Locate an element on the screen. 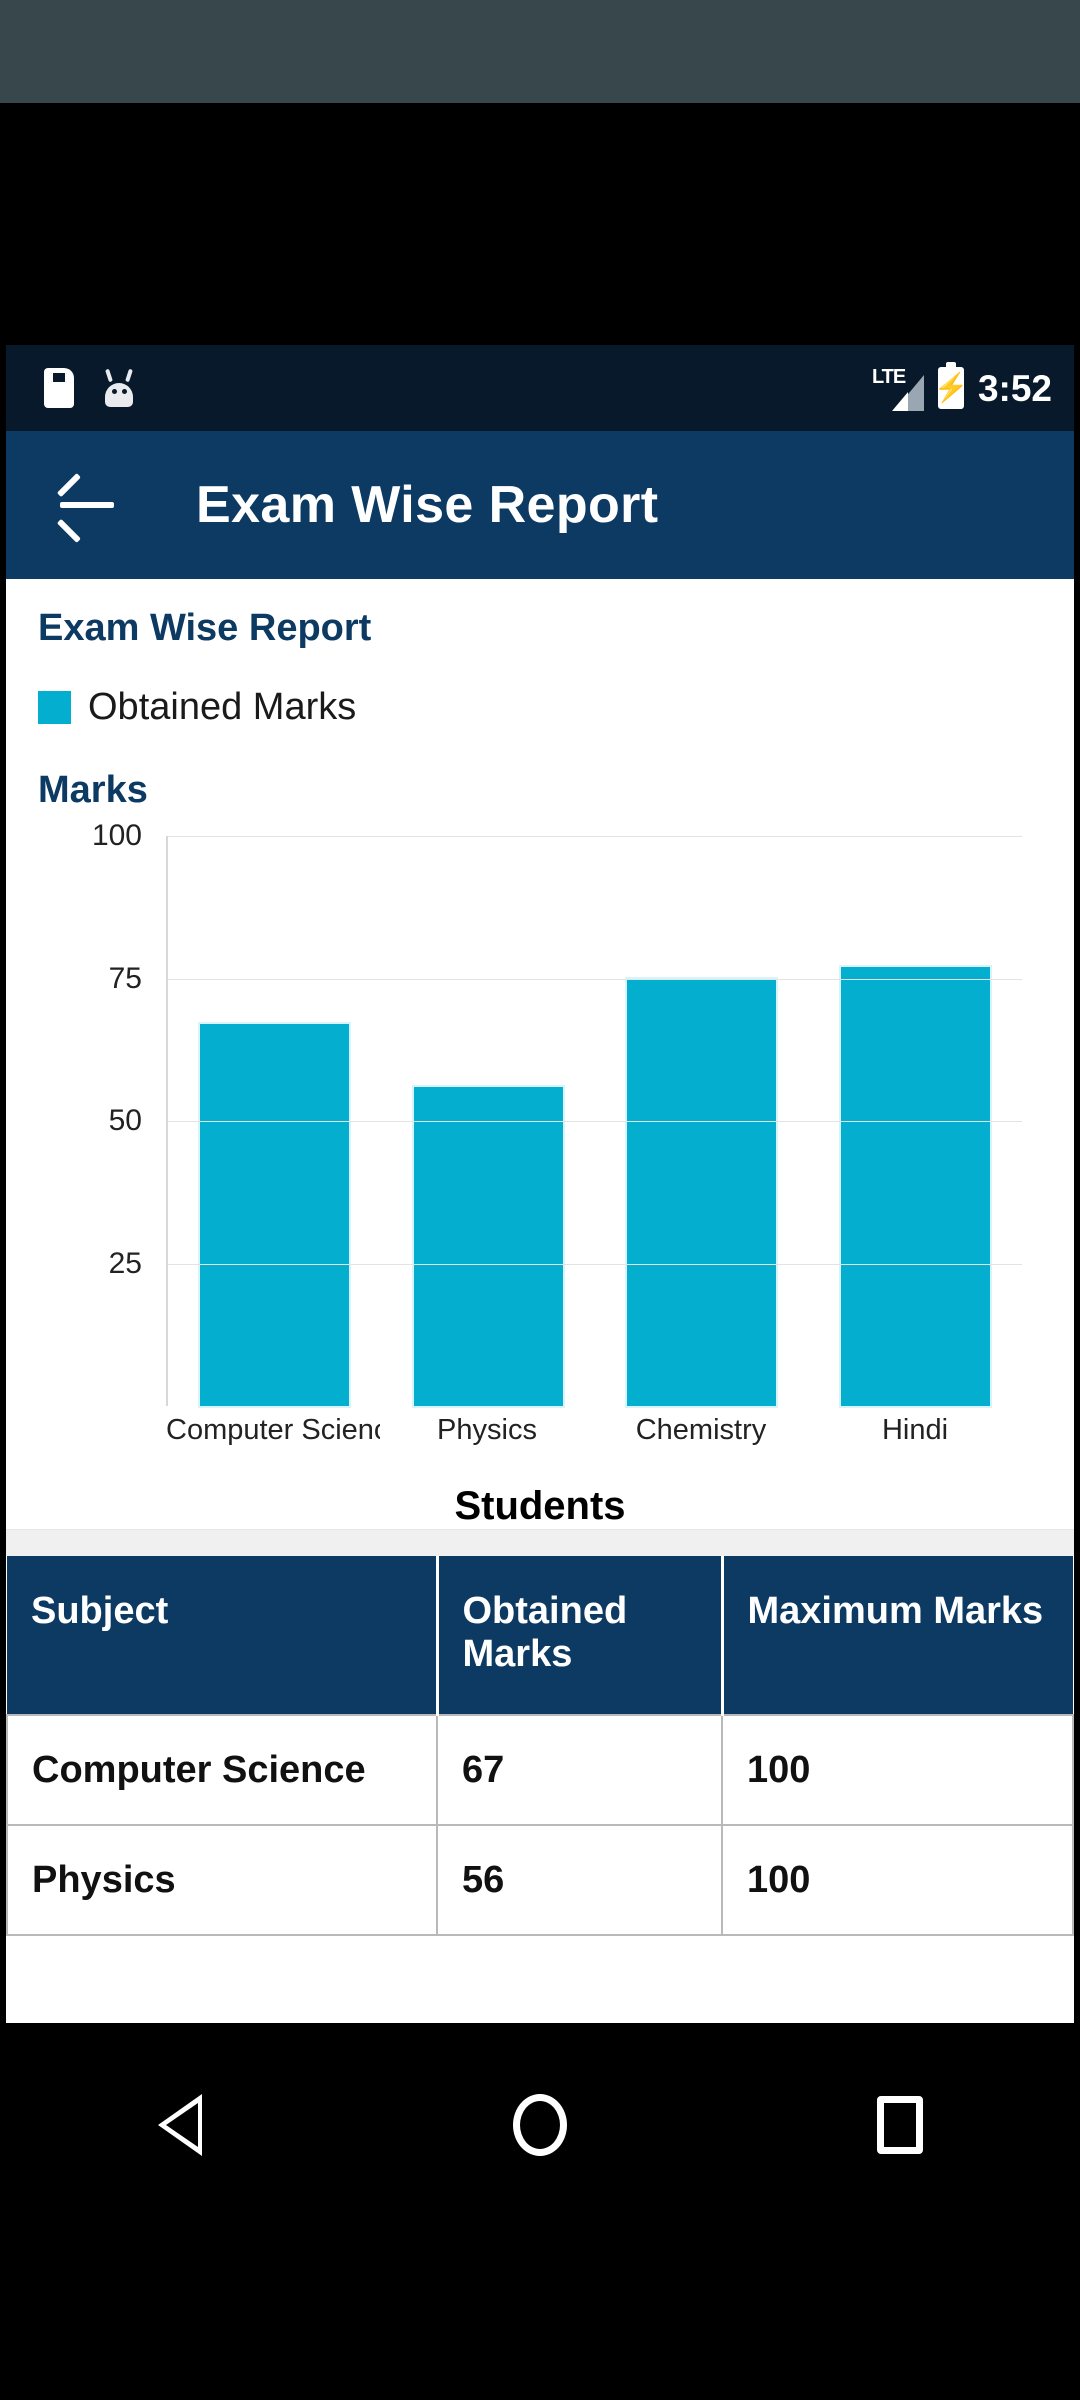 Image resolution: width=1080 pixels, height=2400 pixels. y-tick-label: 100 is located at coordinates (116, 835).